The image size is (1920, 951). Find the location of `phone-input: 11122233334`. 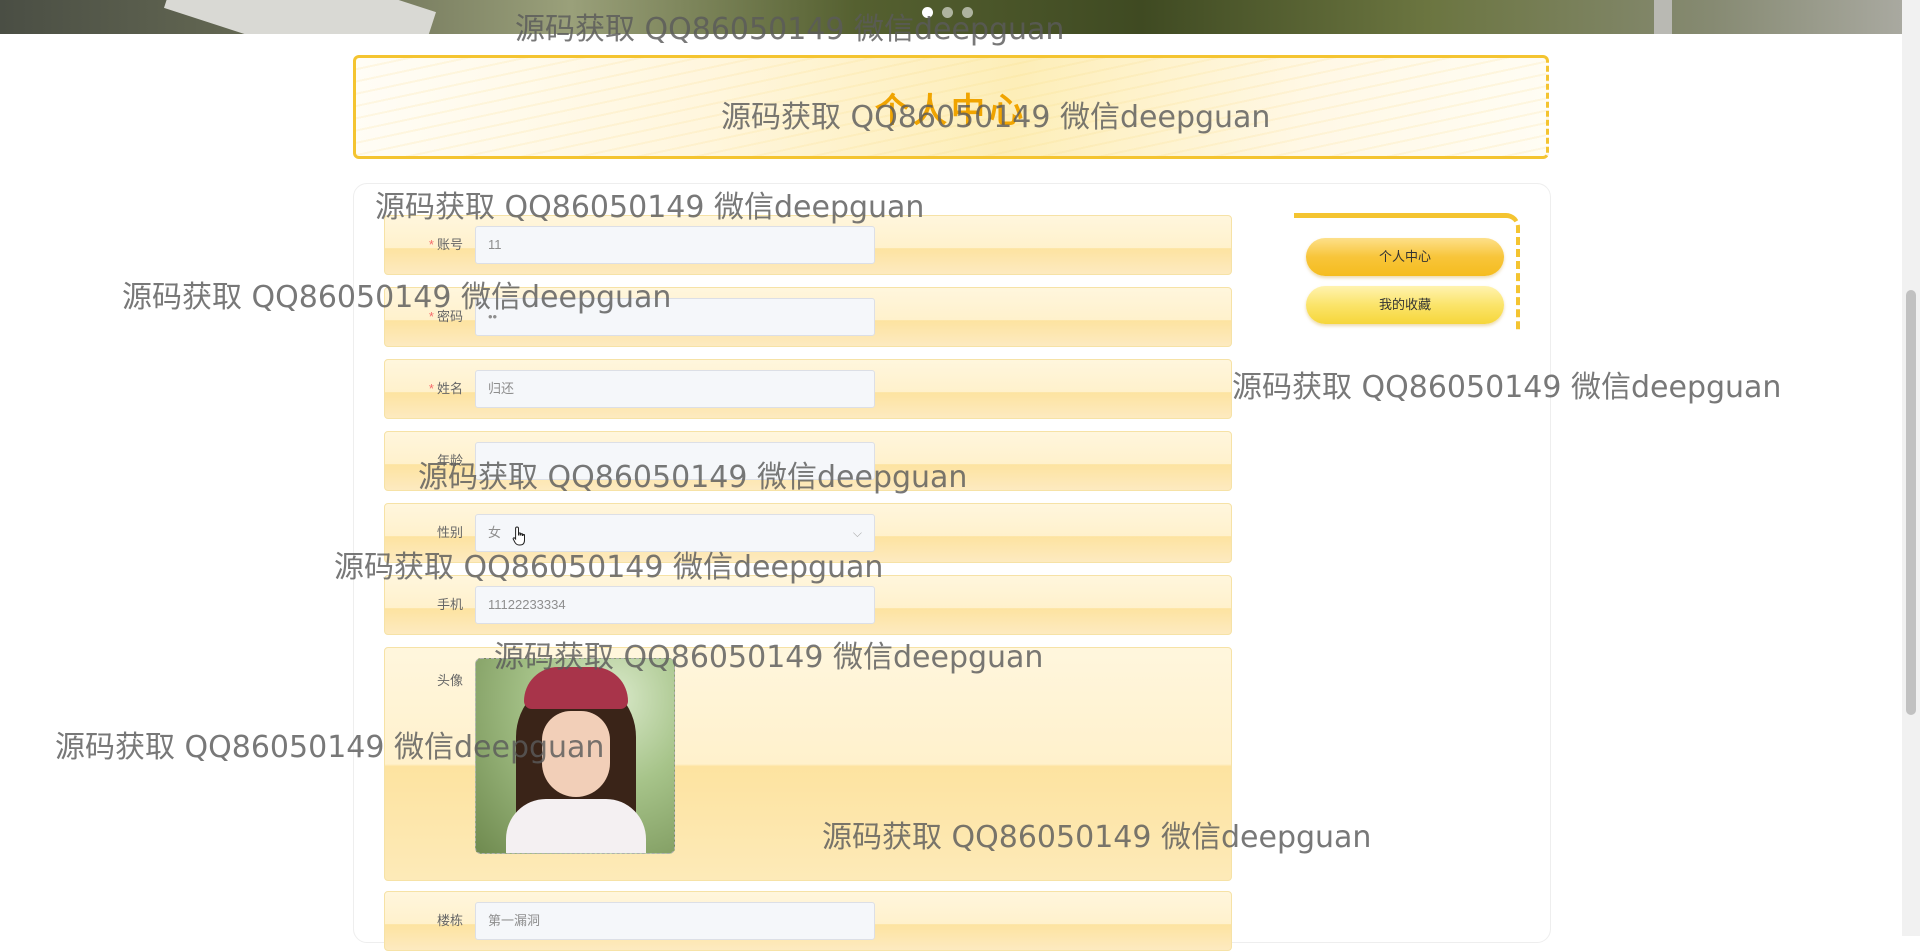

phone-input: 11122233334 is located at coordinates (675, 605).